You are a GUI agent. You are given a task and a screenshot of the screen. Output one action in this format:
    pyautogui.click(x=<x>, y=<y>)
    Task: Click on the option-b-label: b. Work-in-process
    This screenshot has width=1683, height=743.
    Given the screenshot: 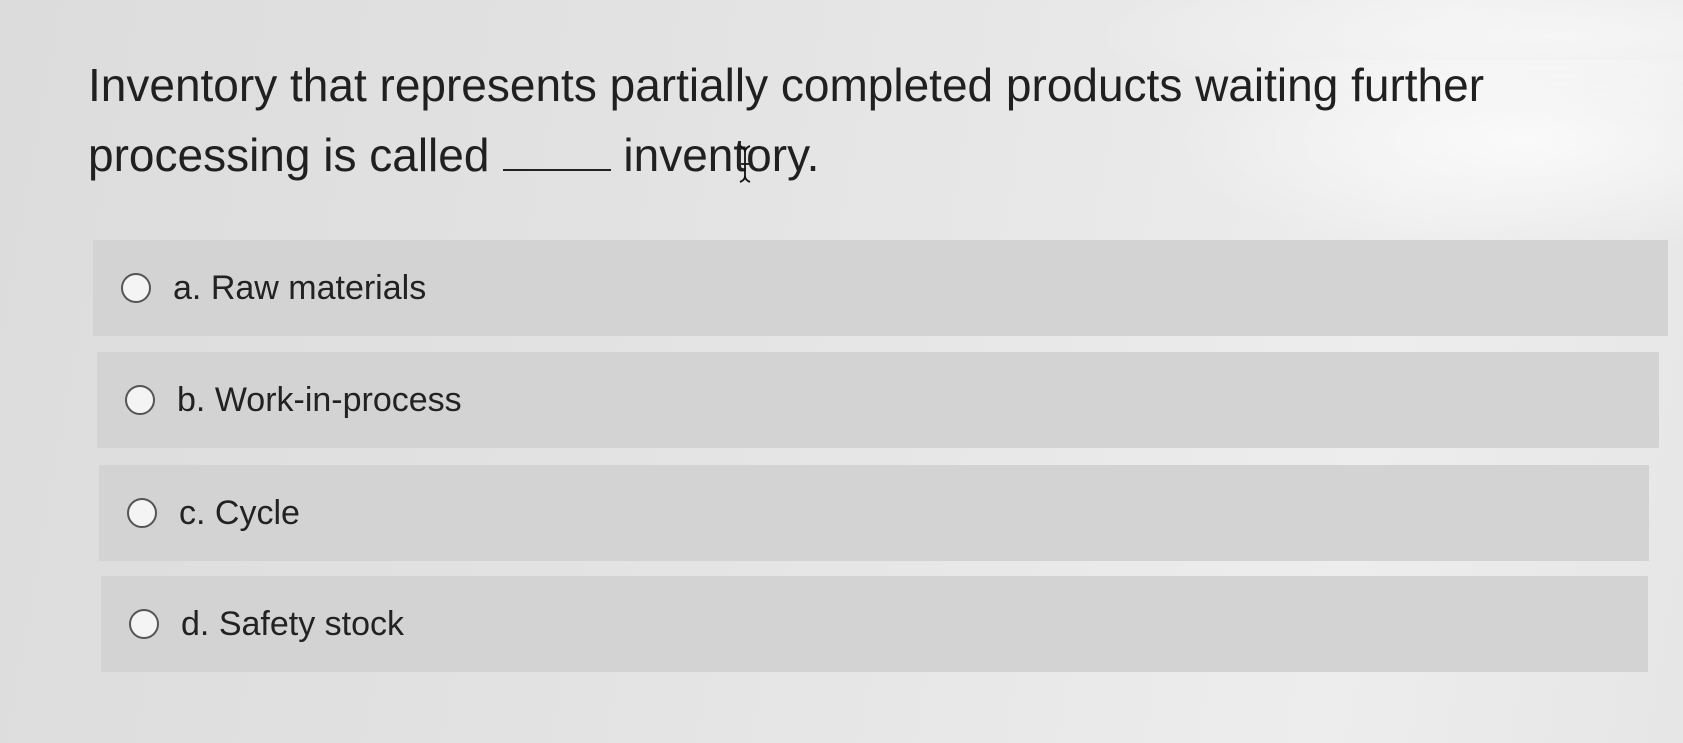 What is the action you would take?
    pyautogui.click(x=319, y=400)
    